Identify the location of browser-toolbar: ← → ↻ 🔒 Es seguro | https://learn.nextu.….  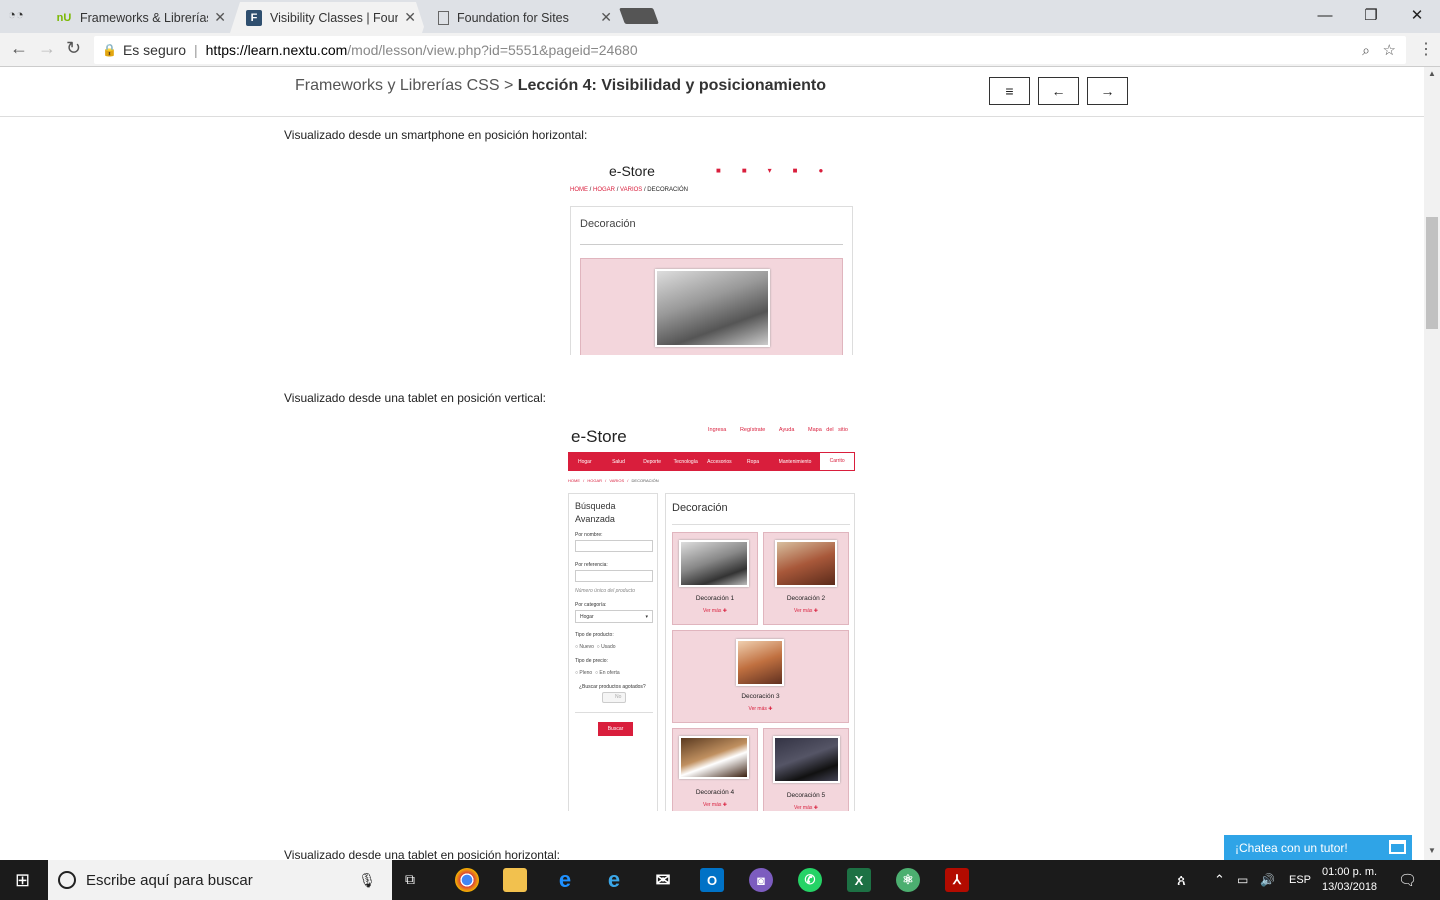
(720, 50).